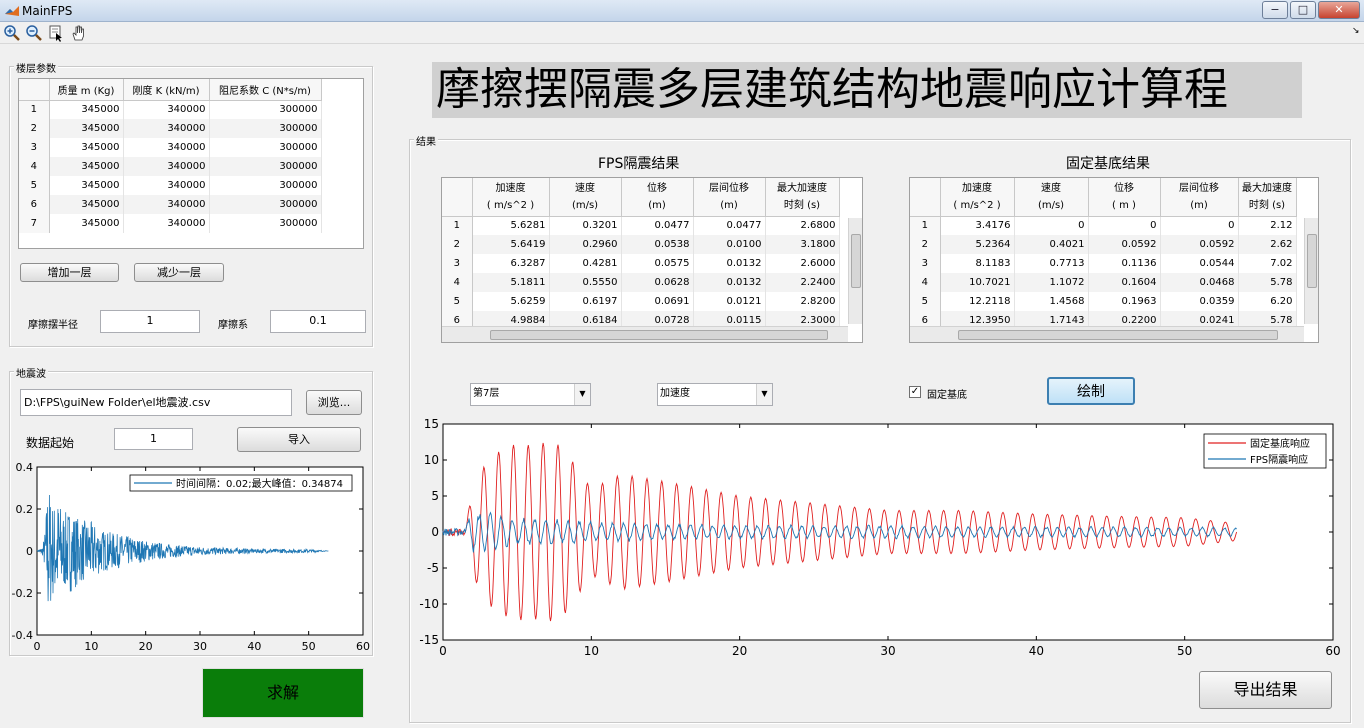 The image size is (1364, 728). I want to click on table-row: 2 345000 340000 300000, so click(170, 128).